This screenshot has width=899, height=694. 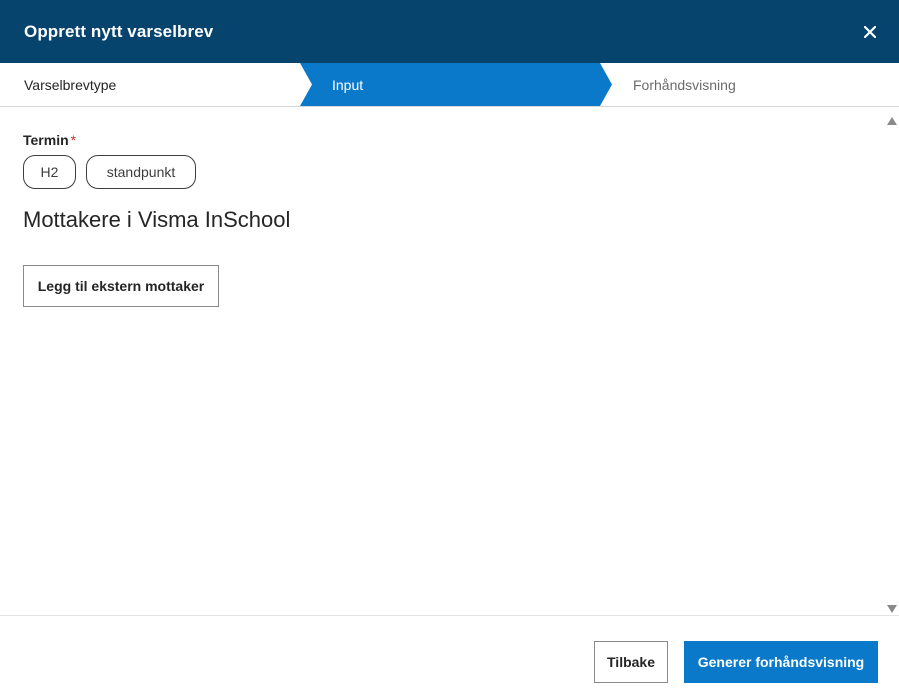 I want to click on termin-chip-standpunkt: standpunkt, so click(x=141, y=172).